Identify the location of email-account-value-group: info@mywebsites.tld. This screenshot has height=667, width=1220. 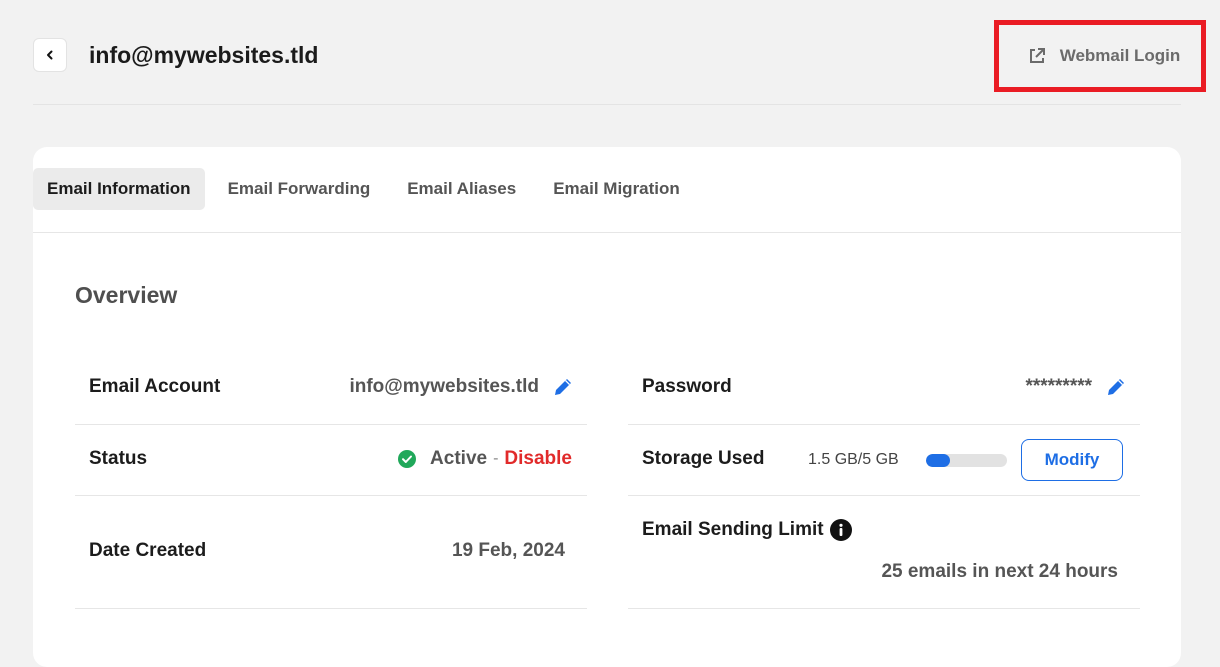
(461, 387).